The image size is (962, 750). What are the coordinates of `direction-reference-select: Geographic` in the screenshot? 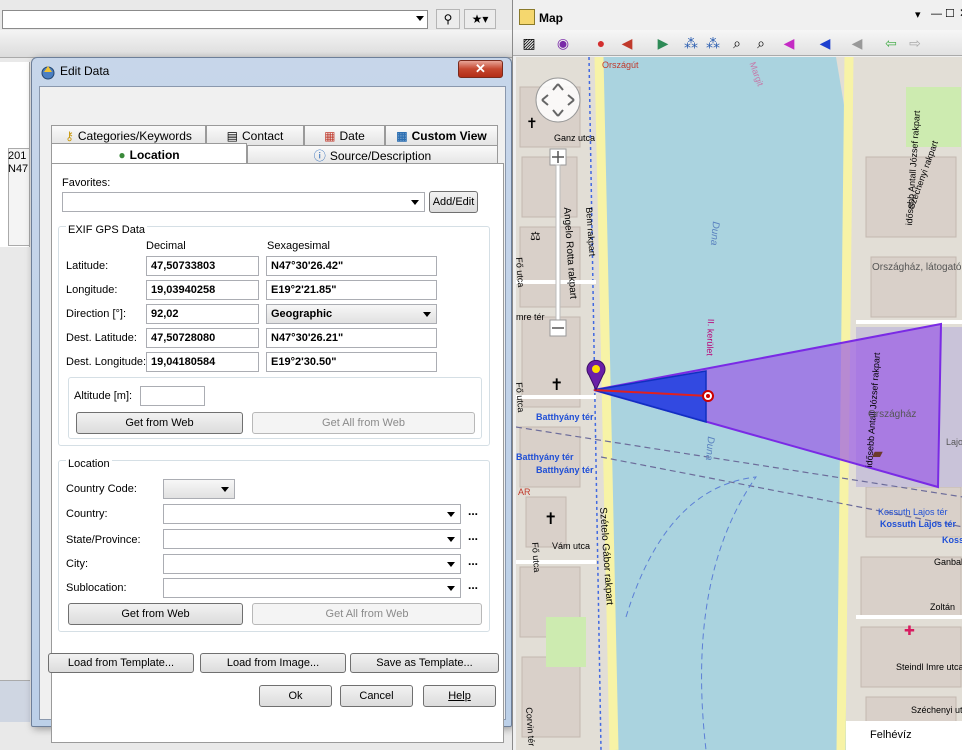 It's located at (351, 314).